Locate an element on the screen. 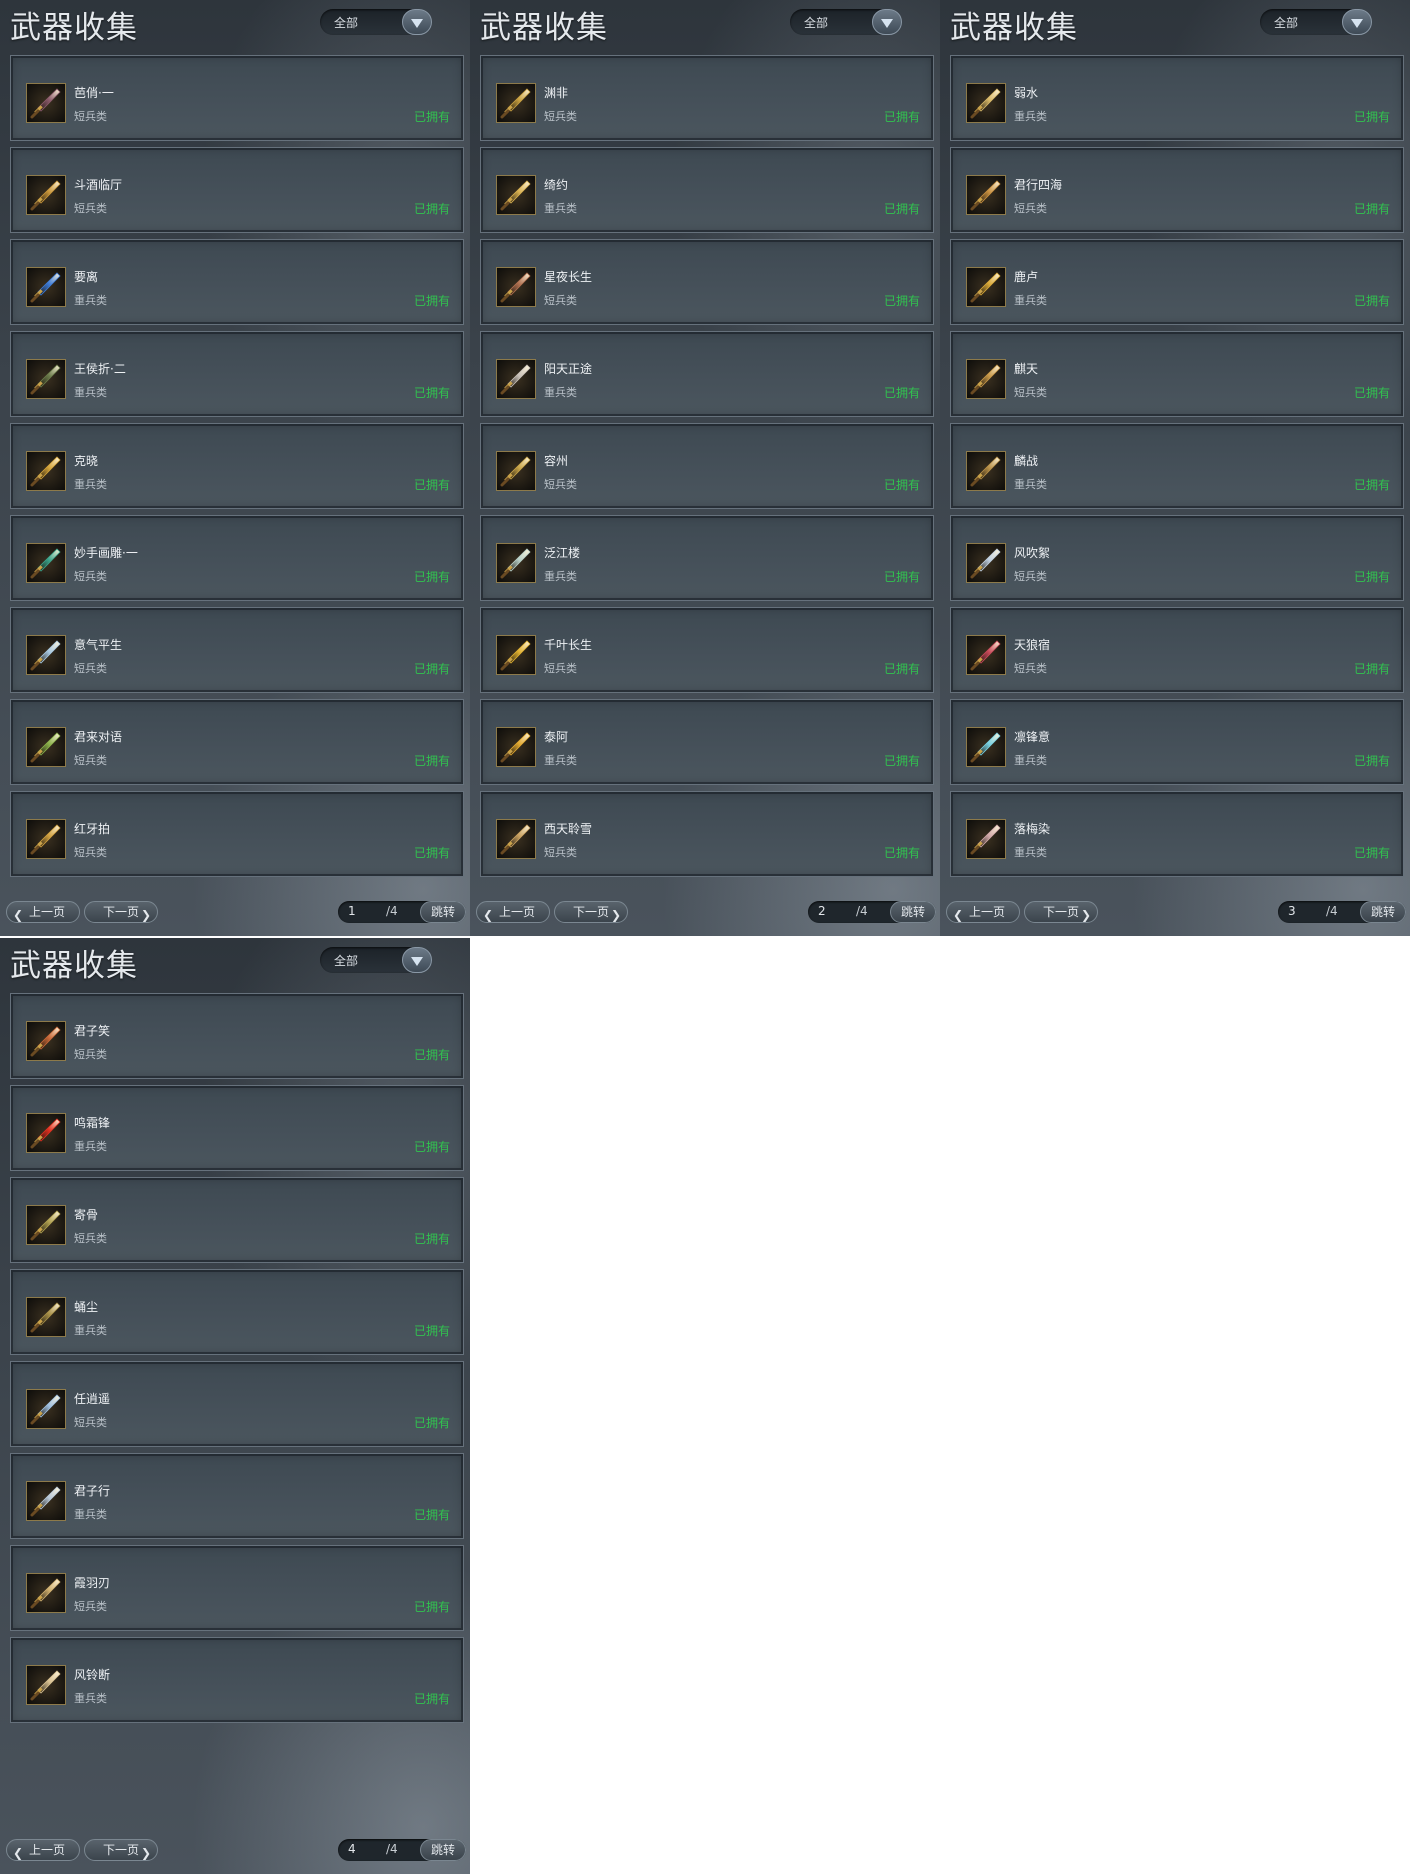 The image size is (1410, 1874). weapon-name: 君来对语 is located at coordinates (98, 737).